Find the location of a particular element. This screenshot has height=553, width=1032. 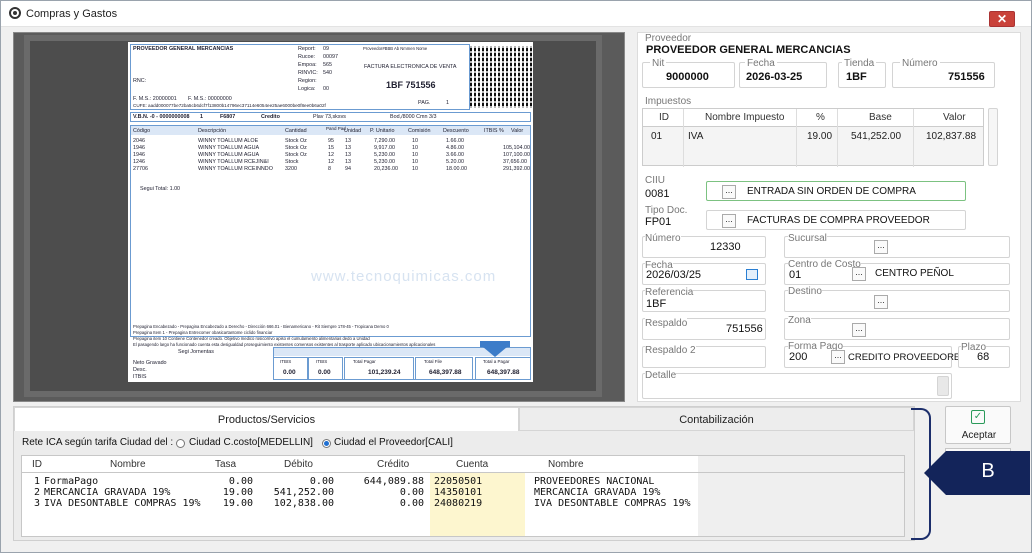

doc-row-com: 10 is located at coordinates (415, 162).